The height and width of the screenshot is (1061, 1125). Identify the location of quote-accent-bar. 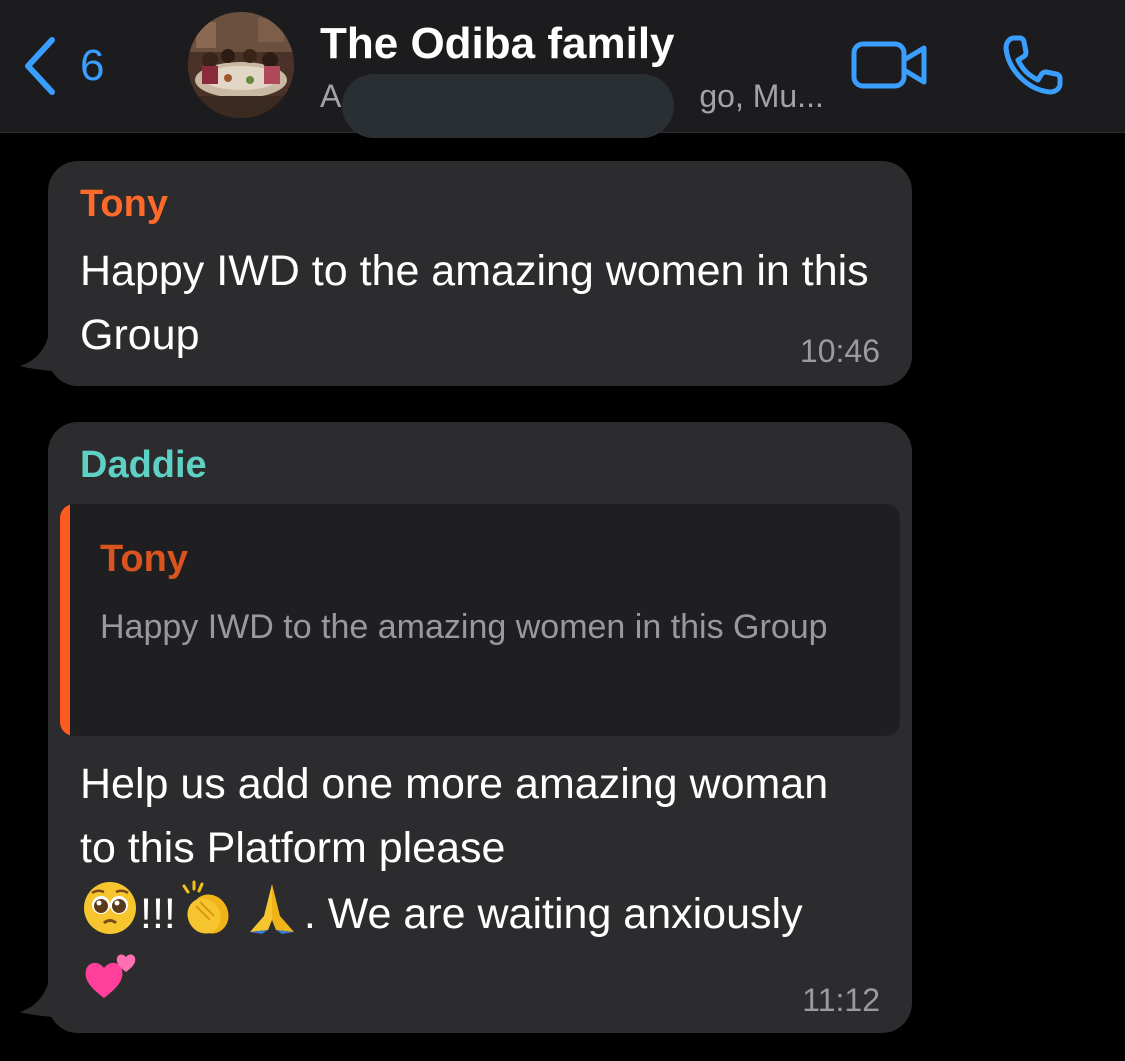
(65, 620).